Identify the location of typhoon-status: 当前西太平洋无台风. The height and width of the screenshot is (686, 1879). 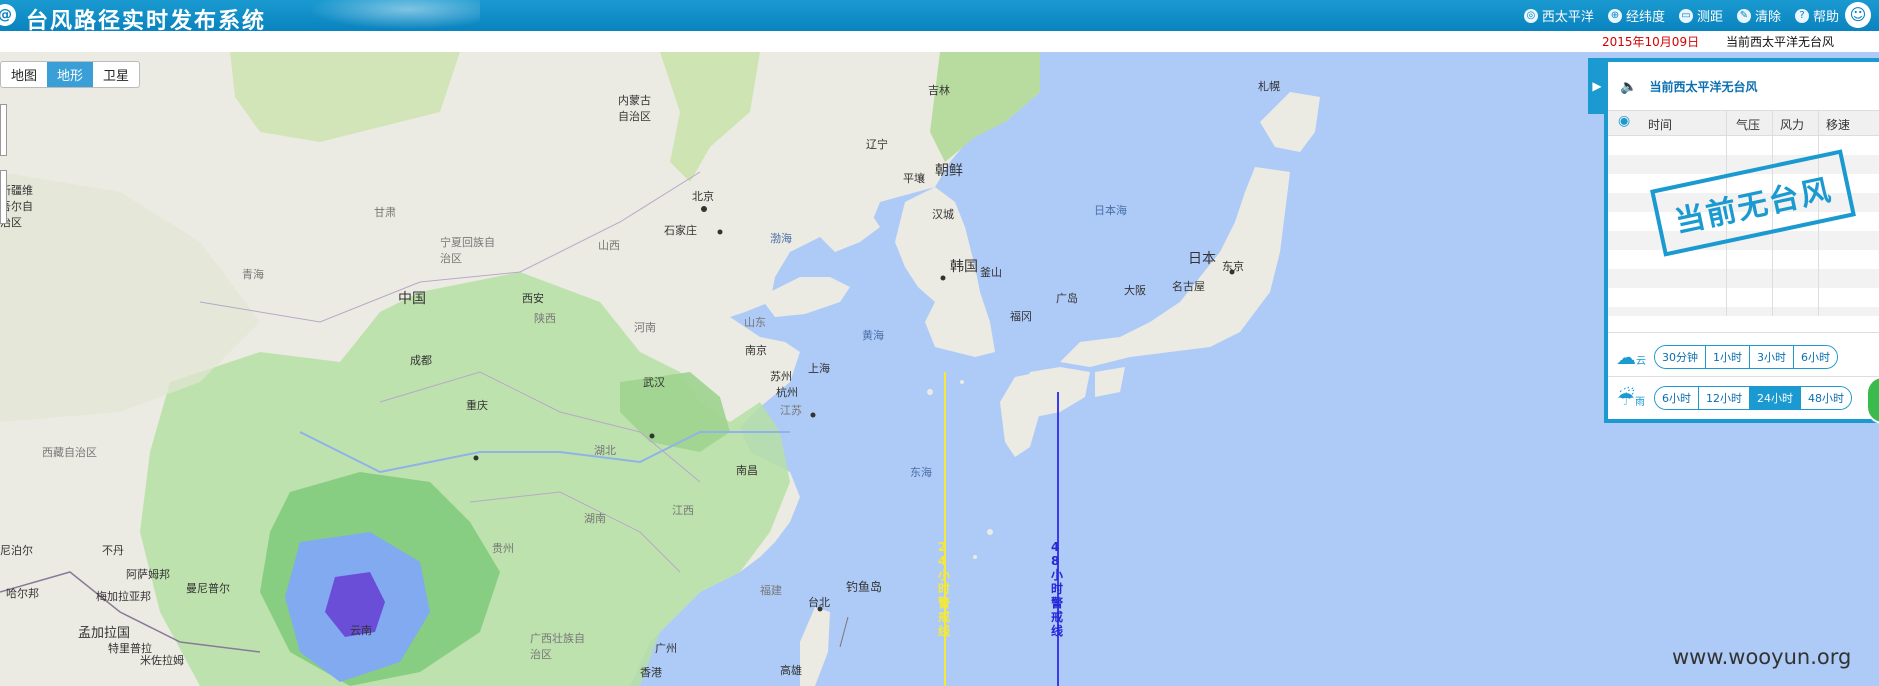
(1780, 42).